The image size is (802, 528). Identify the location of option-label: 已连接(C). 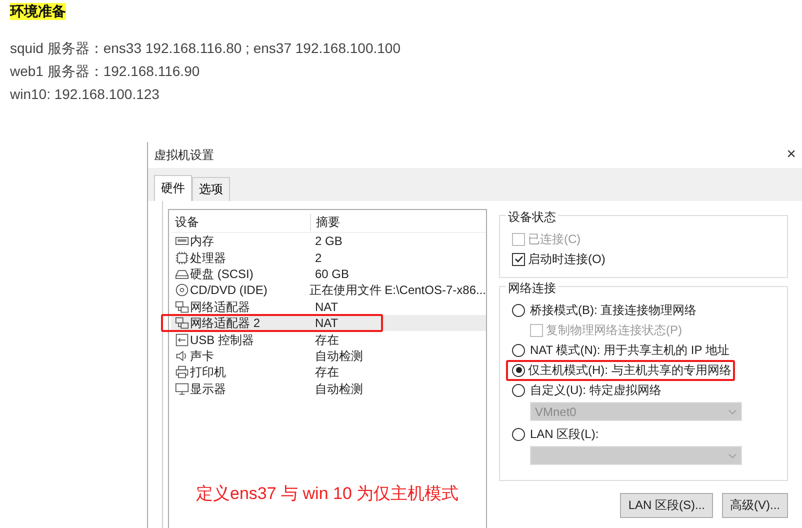
(554, 239).